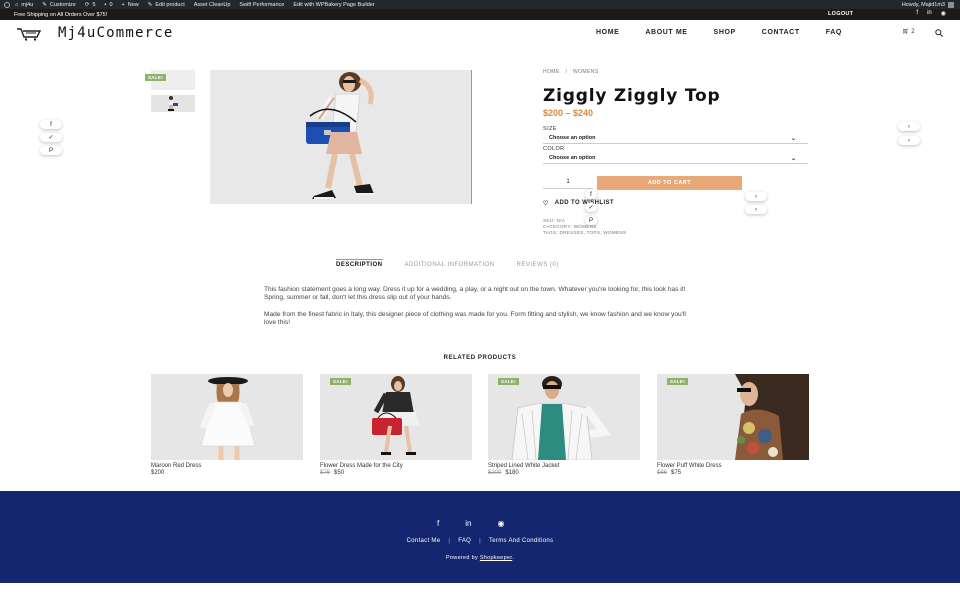 This screenshot has width=960, height=600. What do you see at coordinates (546, 204) in the screenshot?
I see `heart-icon: ♡` at bounding box center [546, 204].